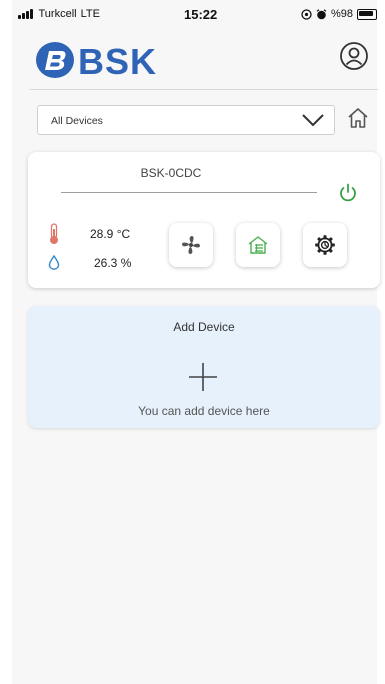 Image resolution: width=385 pixels, height=684 pixels. I want to click on status-time: 15:22, so click(201, 14).